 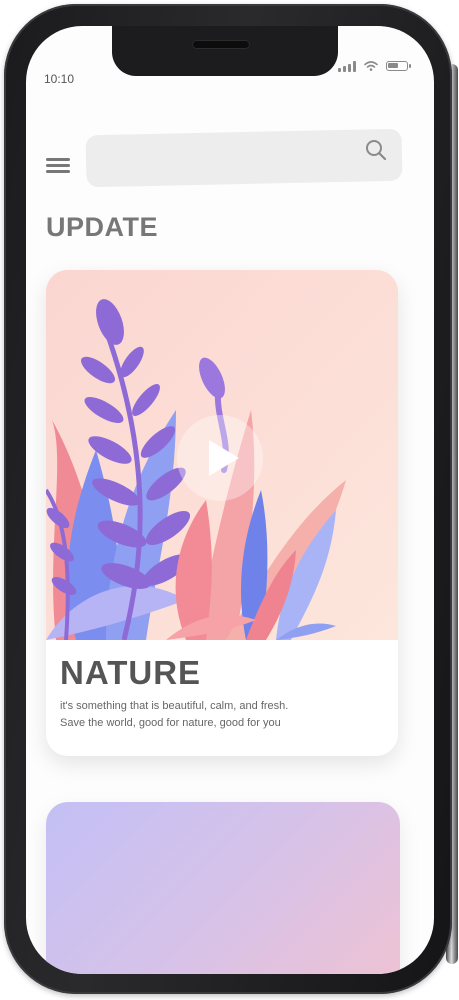 I want to click on section-title: UPDATE, so click(x=102, y=227).